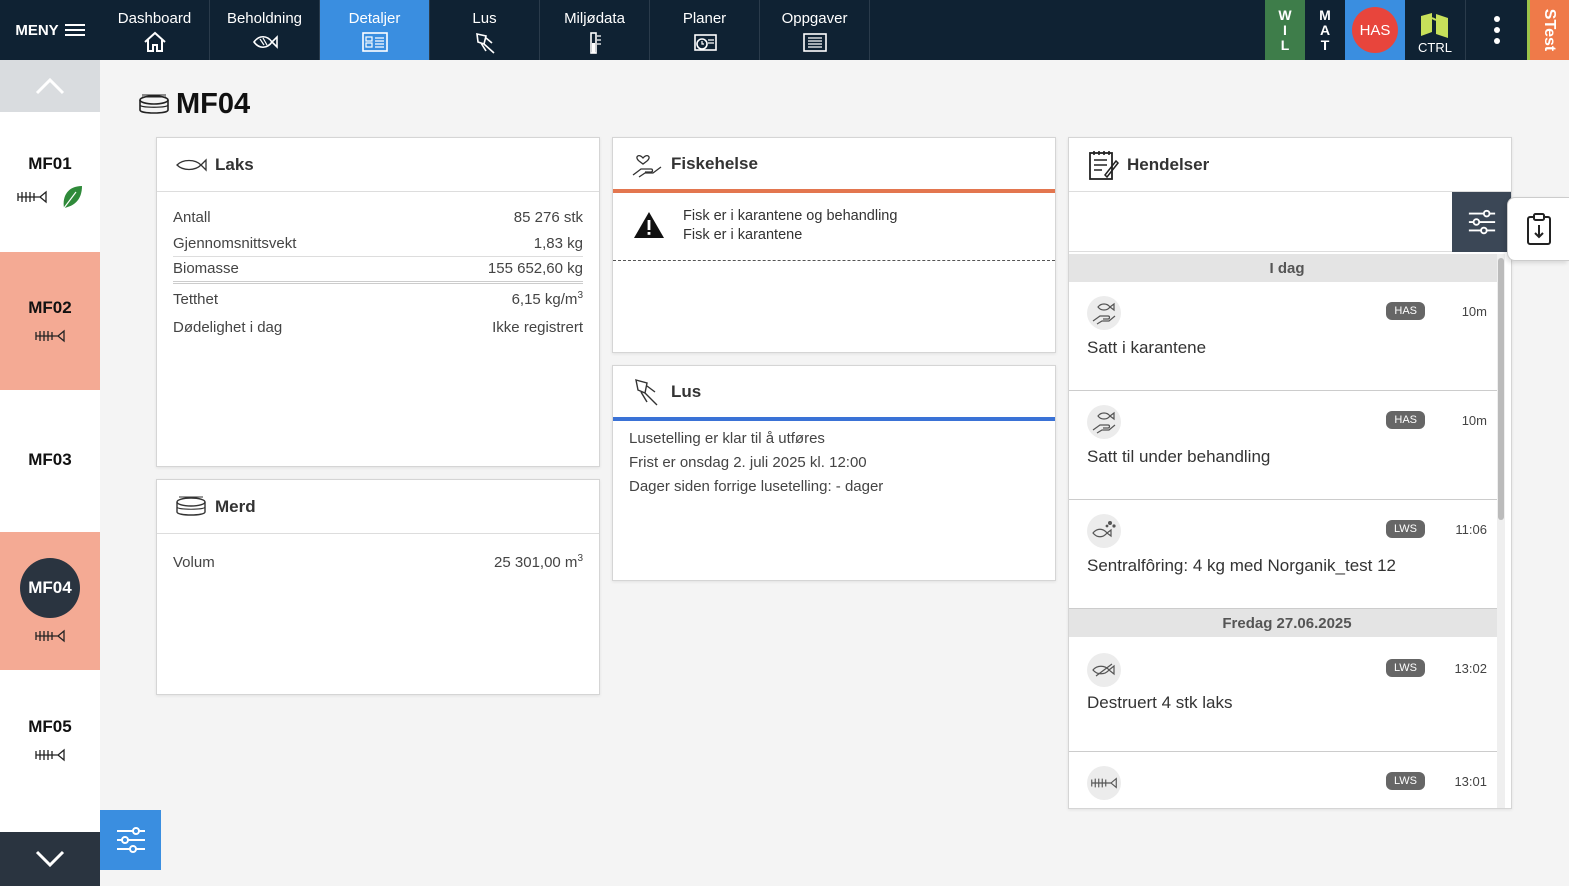 The height and width of the screenshot is (886, 1569). What do you see at coordinates (378, 270) in the screenshot?
I see `laks-row-biomasse: Biomasse 155 652,60 kg` at bounding box center [378, 270].